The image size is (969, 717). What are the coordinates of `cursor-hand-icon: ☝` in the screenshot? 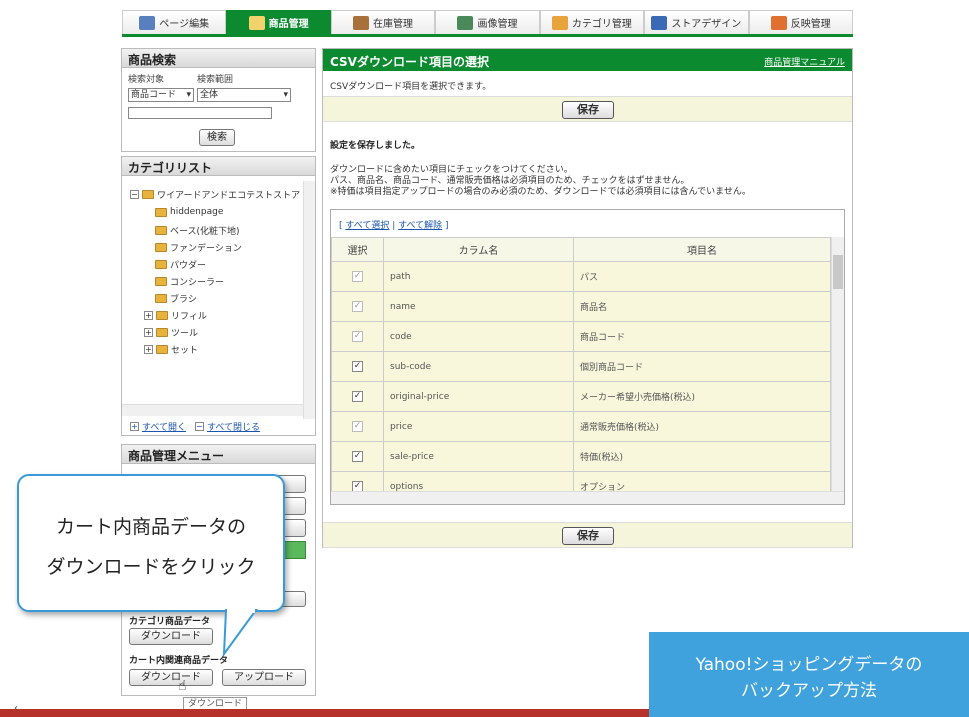 It's located at (182, 686).